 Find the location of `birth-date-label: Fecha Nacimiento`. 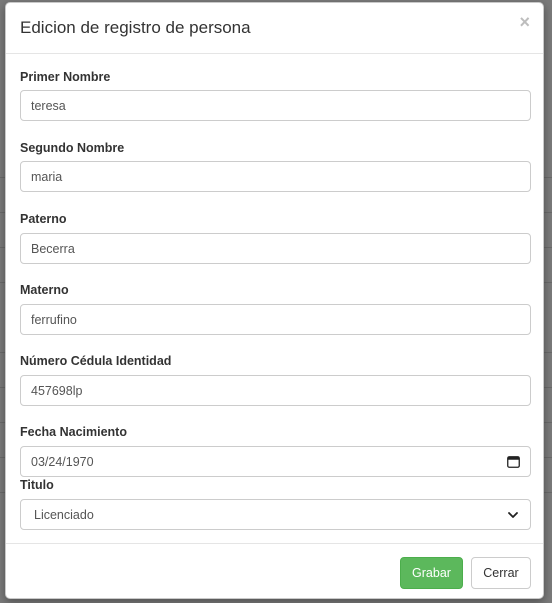

birth-date-label: Fecha Nacimiento is located at coordinates (73, 432).